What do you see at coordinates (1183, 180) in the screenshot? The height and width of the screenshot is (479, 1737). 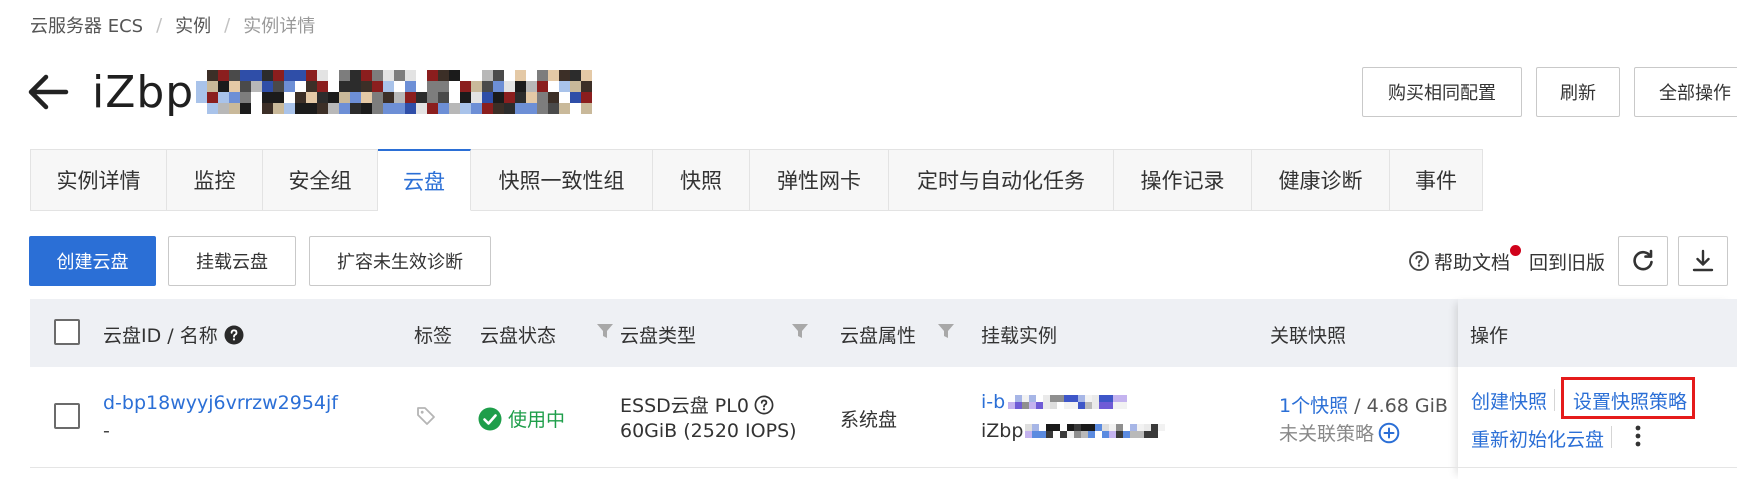 I see `tab-operation-logs: 操作记录` at bounding box center [1183, 180].